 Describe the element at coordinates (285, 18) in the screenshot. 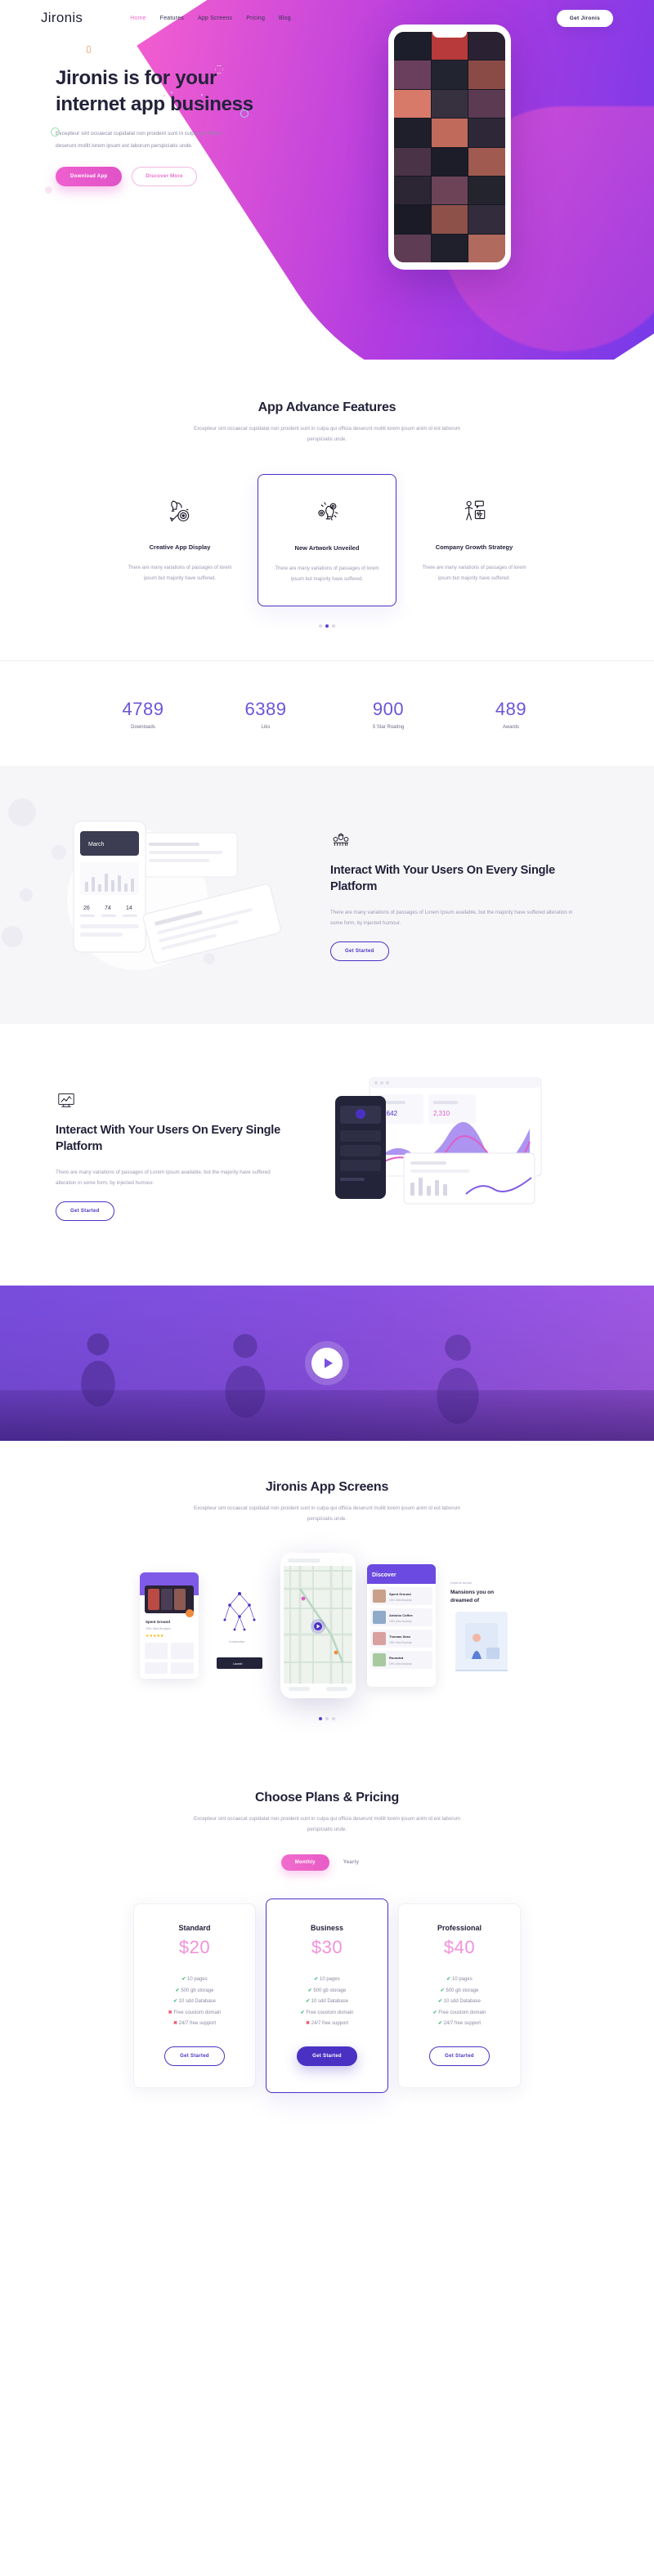

I see `nav-link-blog: Blog` at that location.